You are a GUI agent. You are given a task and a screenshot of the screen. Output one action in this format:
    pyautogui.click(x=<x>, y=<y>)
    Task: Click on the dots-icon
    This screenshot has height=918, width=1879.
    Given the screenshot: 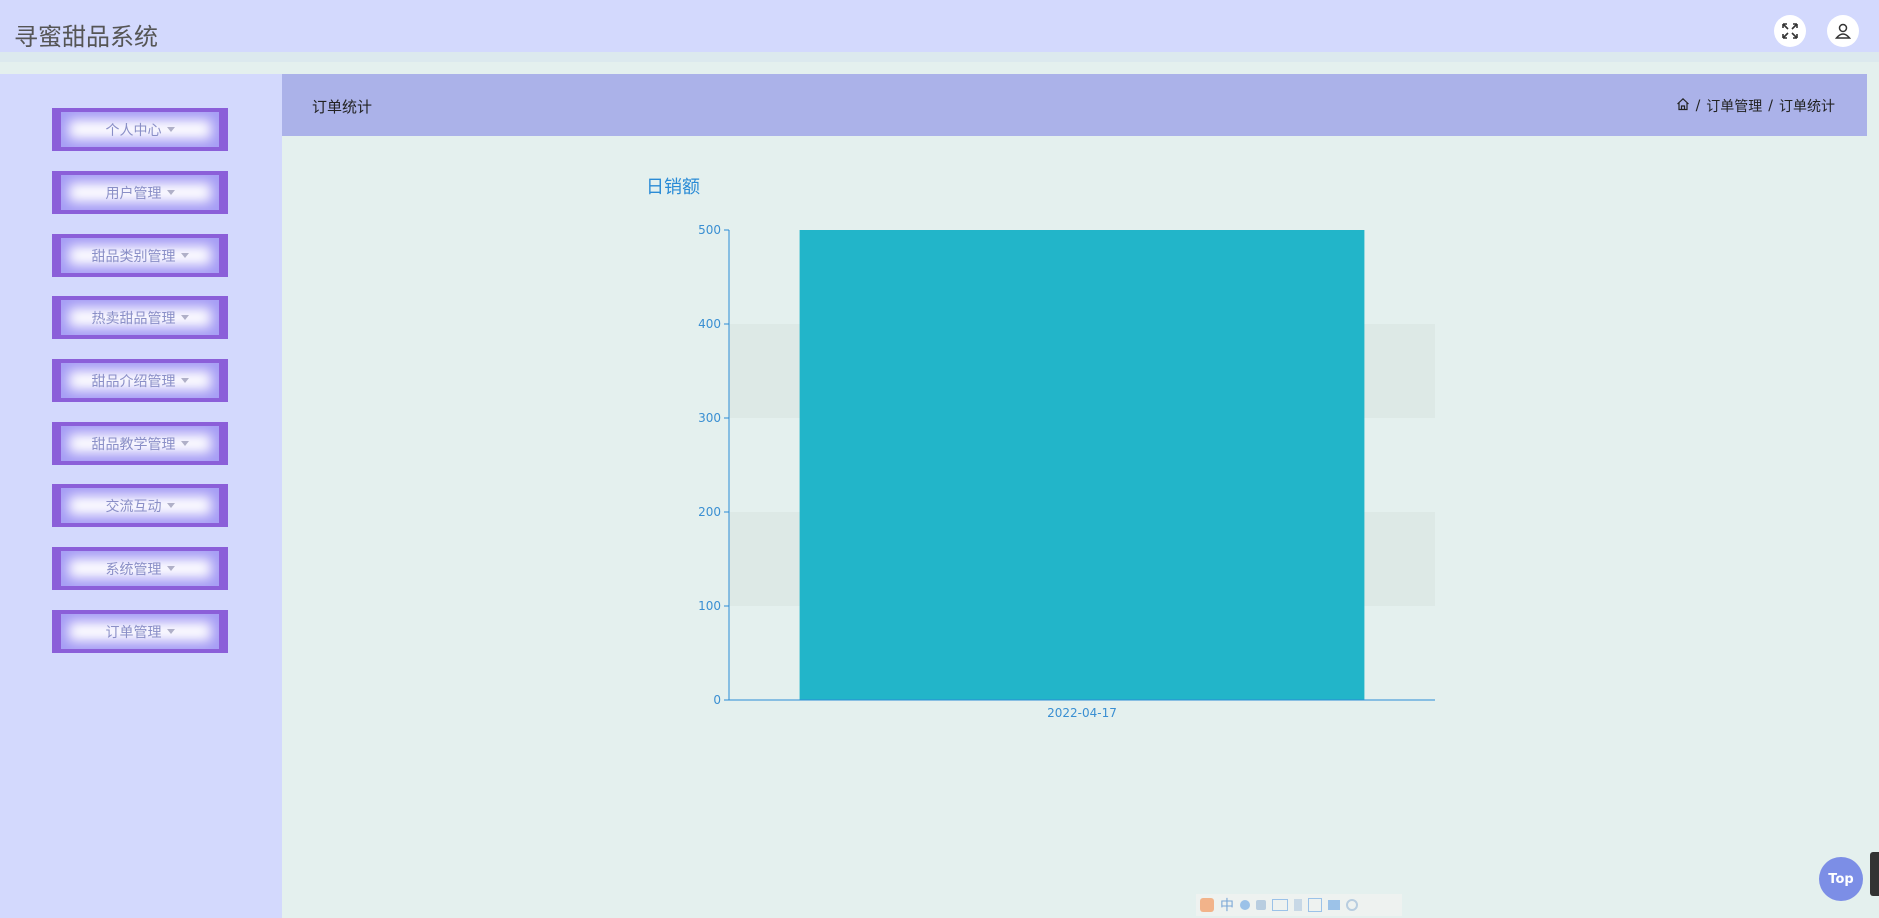 What is the action you would take?
    pyautogui.click(x=1261, y=905)
    